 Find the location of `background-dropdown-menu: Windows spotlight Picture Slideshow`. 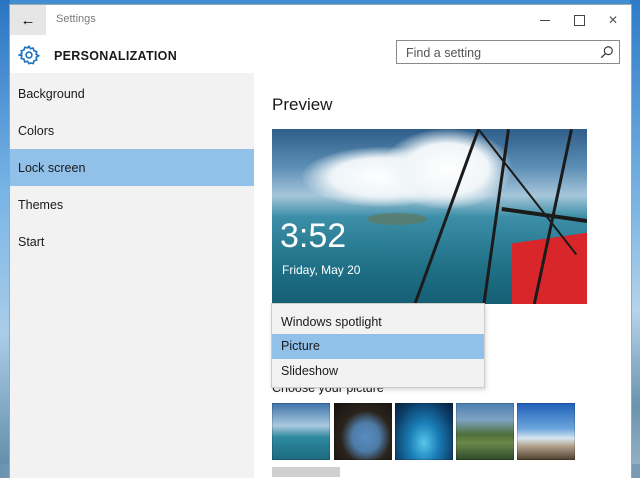

background-dropdown-menu: Windows spotlight Picture Slideshow is located at coordinates (378, 345).